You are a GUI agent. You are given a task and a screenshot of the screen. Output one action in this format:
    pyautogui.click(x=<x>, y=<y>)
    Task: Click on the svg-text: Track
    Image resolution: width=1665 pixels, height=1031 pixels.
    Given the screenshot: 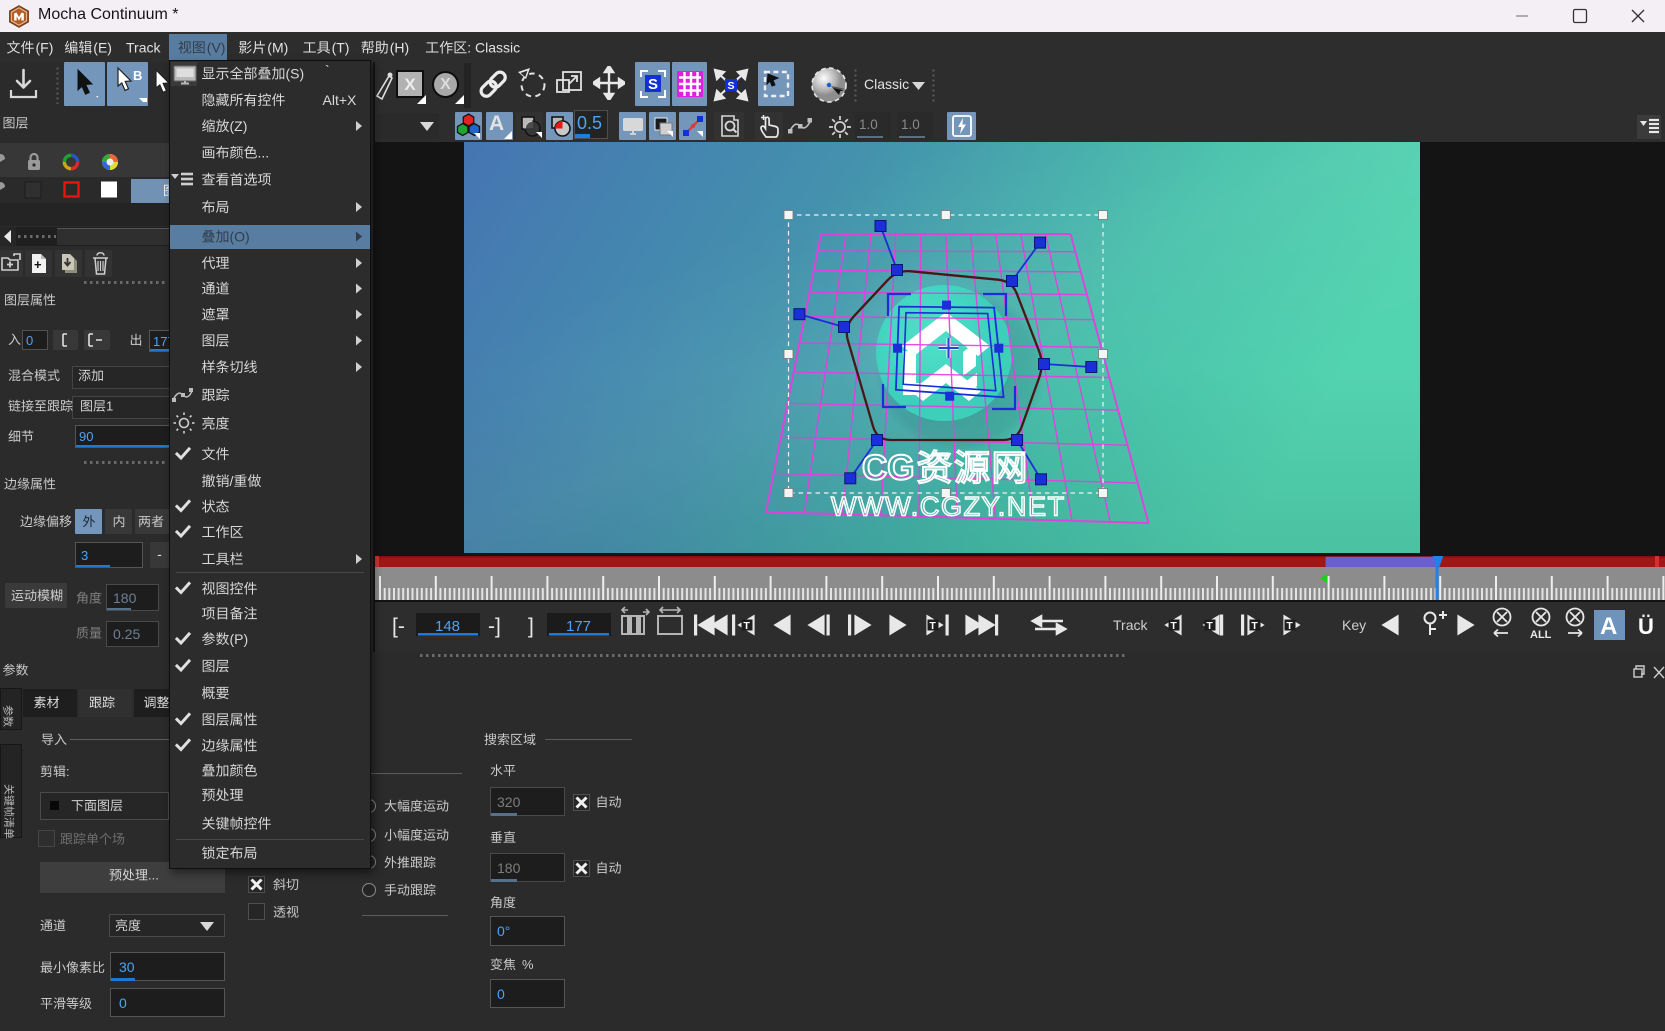 What is the action you would take?
    pyautogui.click(x=1130, y=625)
    